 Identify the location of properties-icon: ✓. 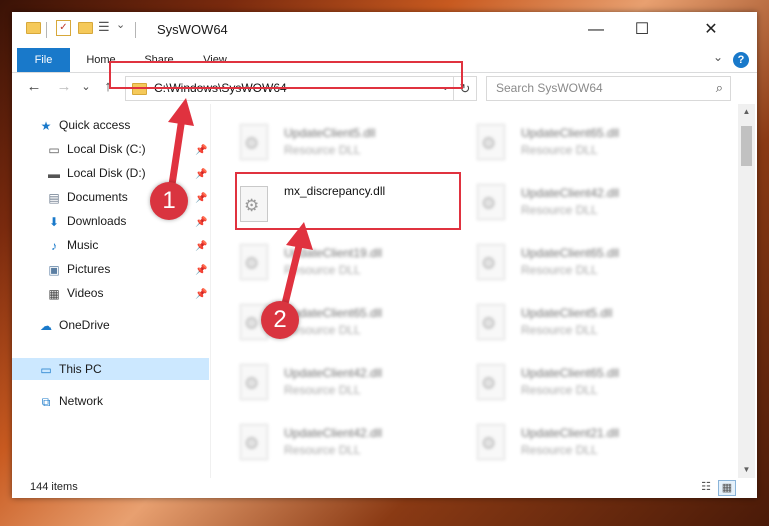
(63, 28).